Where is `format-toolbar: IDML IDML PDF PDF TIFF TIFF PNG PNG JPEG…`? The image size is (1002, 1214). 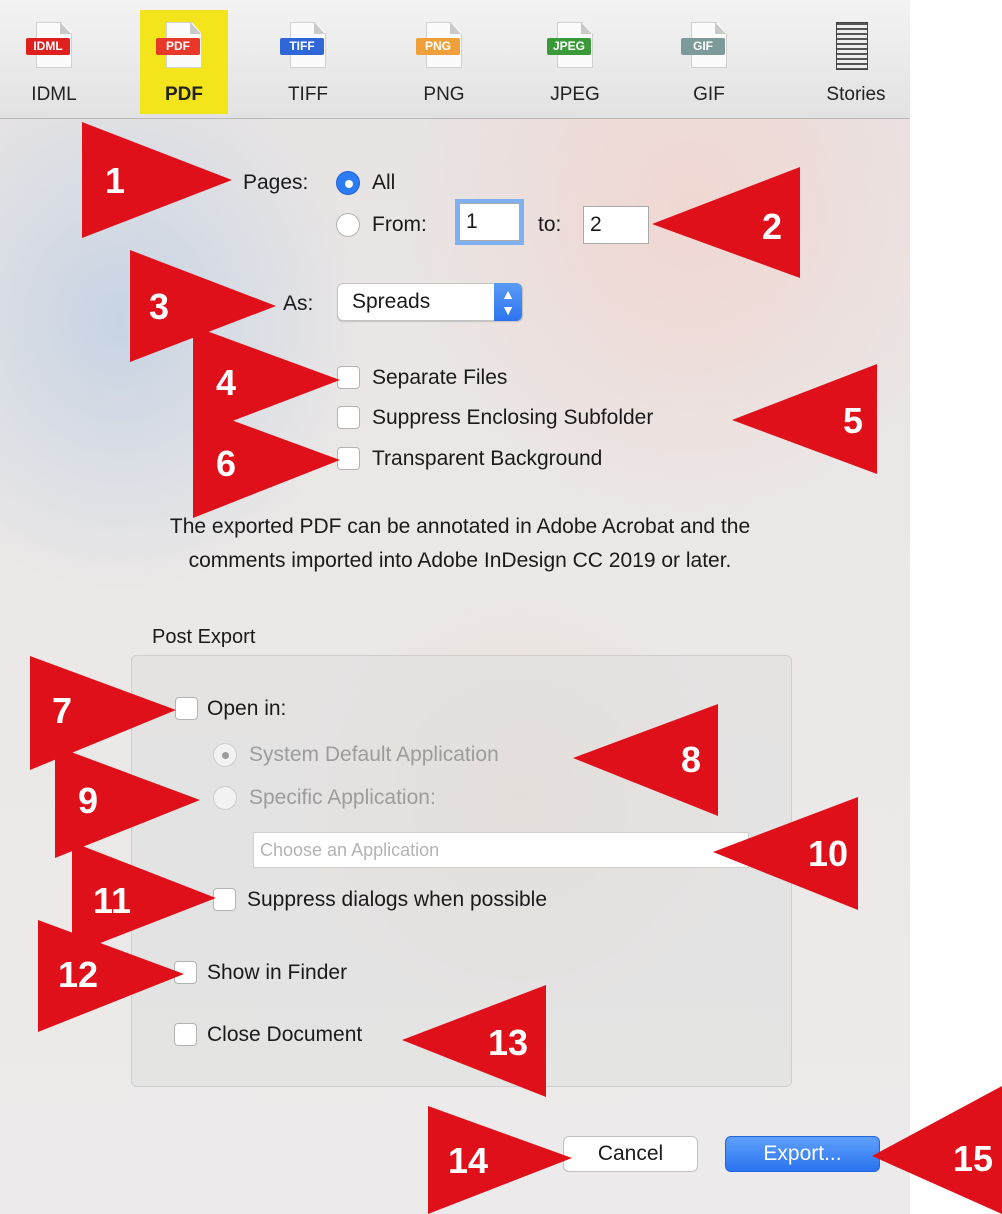
format-toolbar: IDML IDML PDF PDF TIFF TIFF PNG PNG JPEG… is located at coordinates (455, 59).